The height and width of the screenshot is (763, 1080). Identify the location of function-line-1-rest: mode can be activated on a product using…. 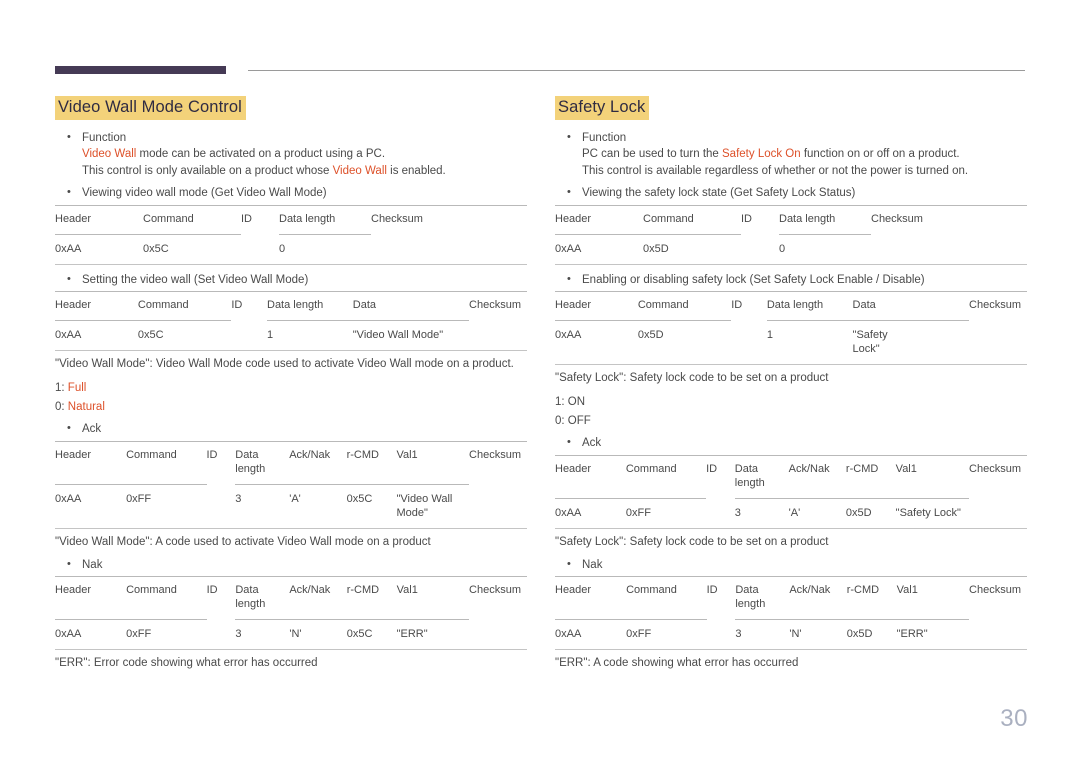
(261, 154).